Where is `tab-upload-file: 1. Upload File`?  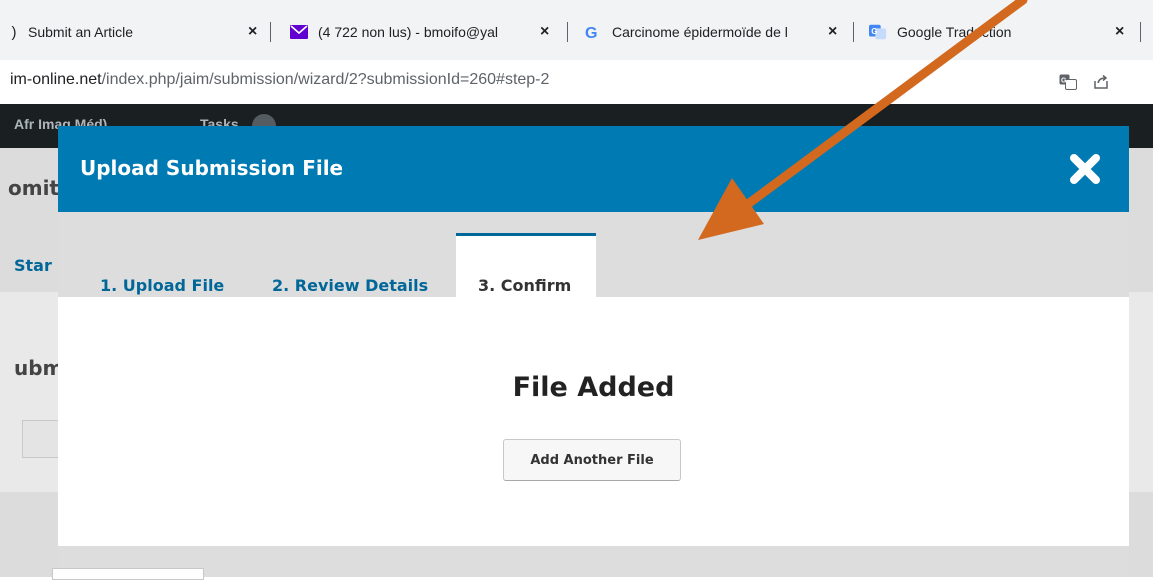
tab-upload-file: 1. Upload File is located at coordinates (162, 285).